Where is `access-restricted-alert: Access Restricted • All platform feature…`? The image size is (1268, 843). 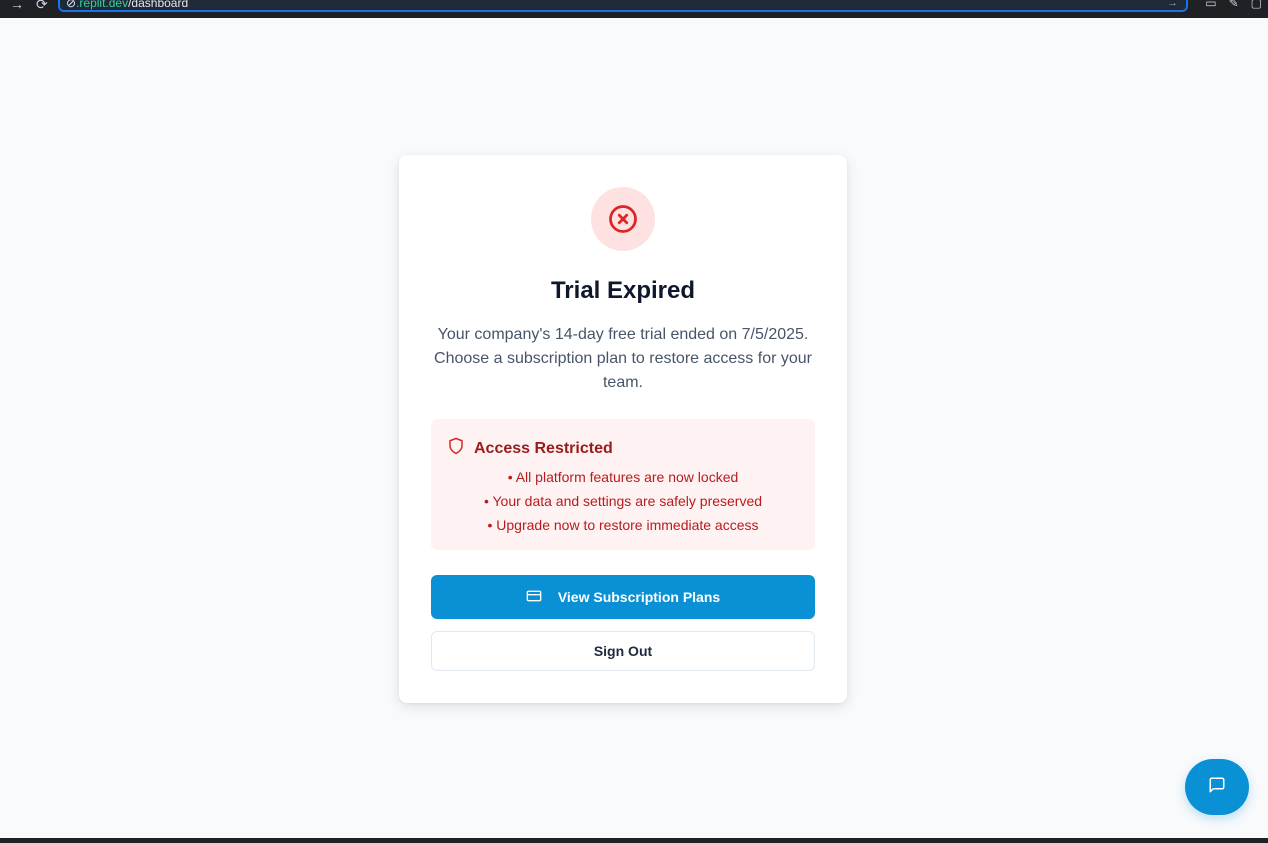
access-restricted-alert: Access Restricted • All platform feature… is located at coordinates (623, 484).